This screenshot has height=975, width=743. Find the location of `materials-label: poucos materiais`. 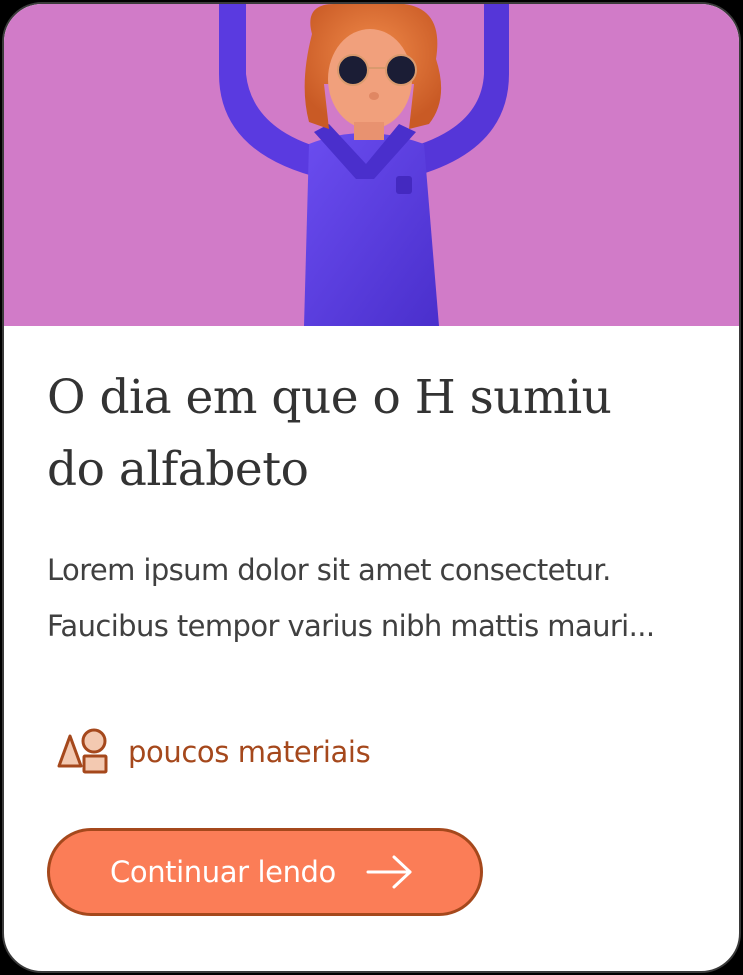

materials-label: poucos materiais is located at coordinates (249, 752).